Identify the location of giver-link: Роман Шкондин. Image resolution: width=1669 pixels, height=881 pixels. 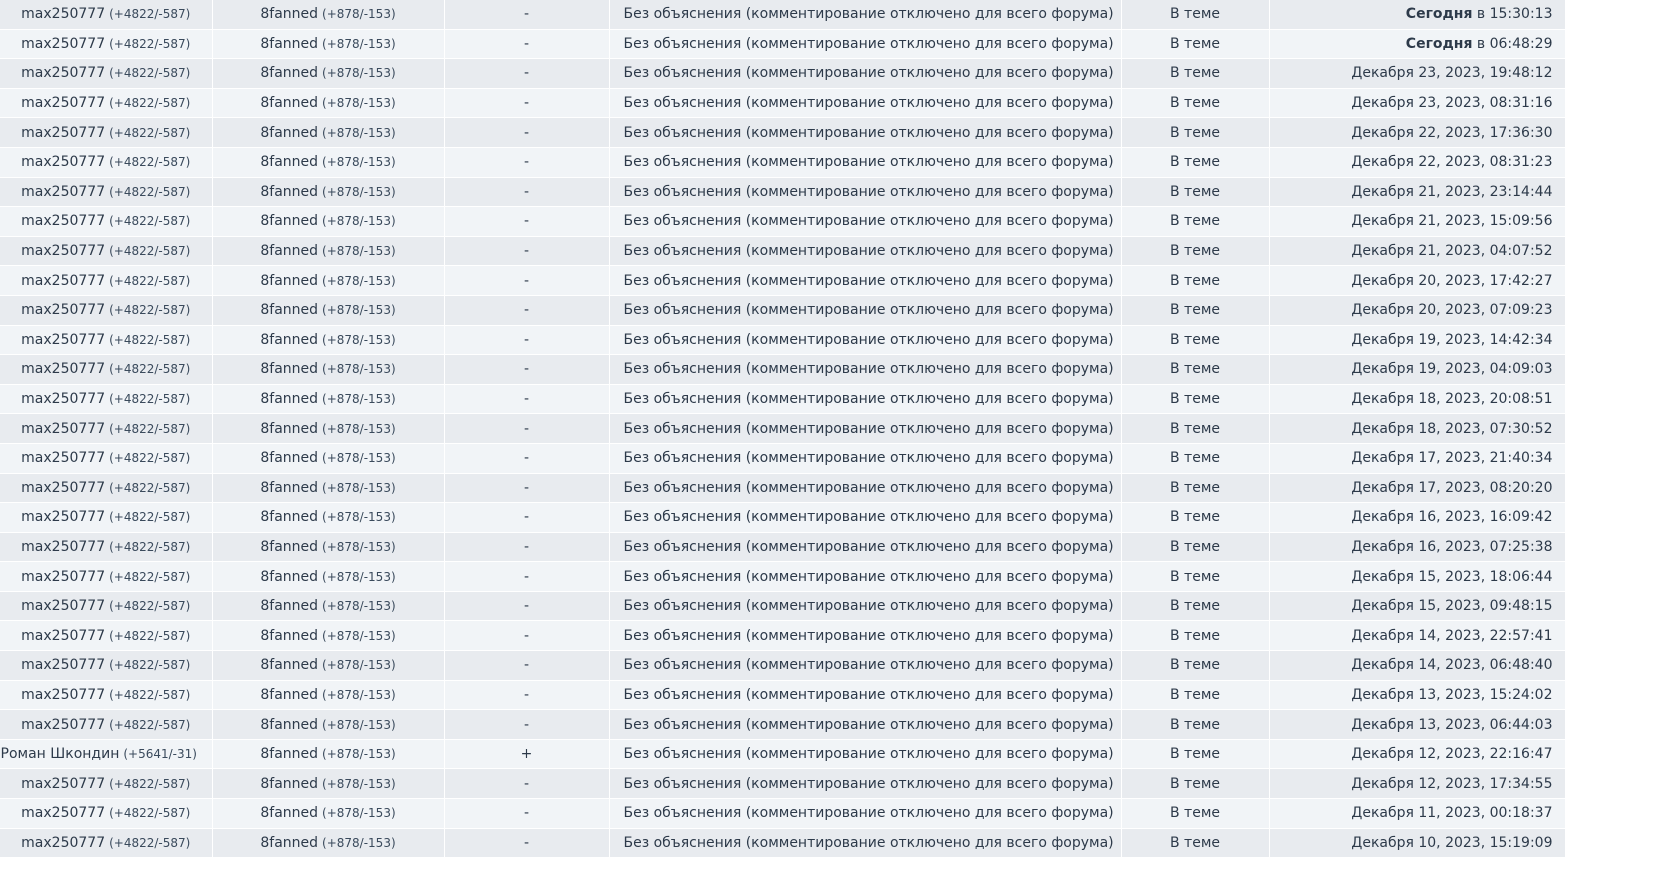
(60, 754).